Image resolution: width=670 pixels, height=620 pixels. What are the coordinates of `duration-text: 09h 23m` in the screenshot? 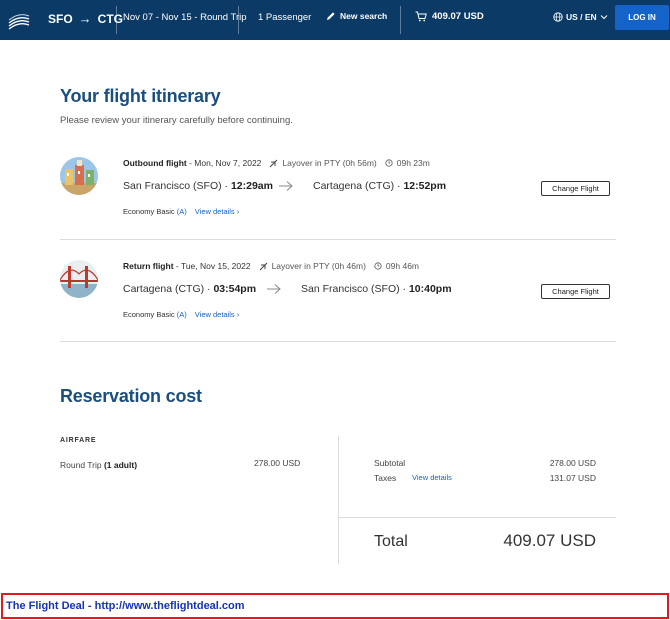 It's located at (413, 163).